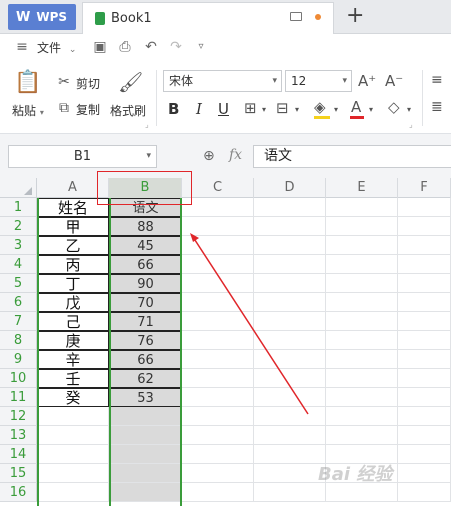 This screenshot has width=451, height=506. What do you see at coordinates (18, 492) in the screenshot?
I see `row-header: 16` at bounding box center [18, 492].